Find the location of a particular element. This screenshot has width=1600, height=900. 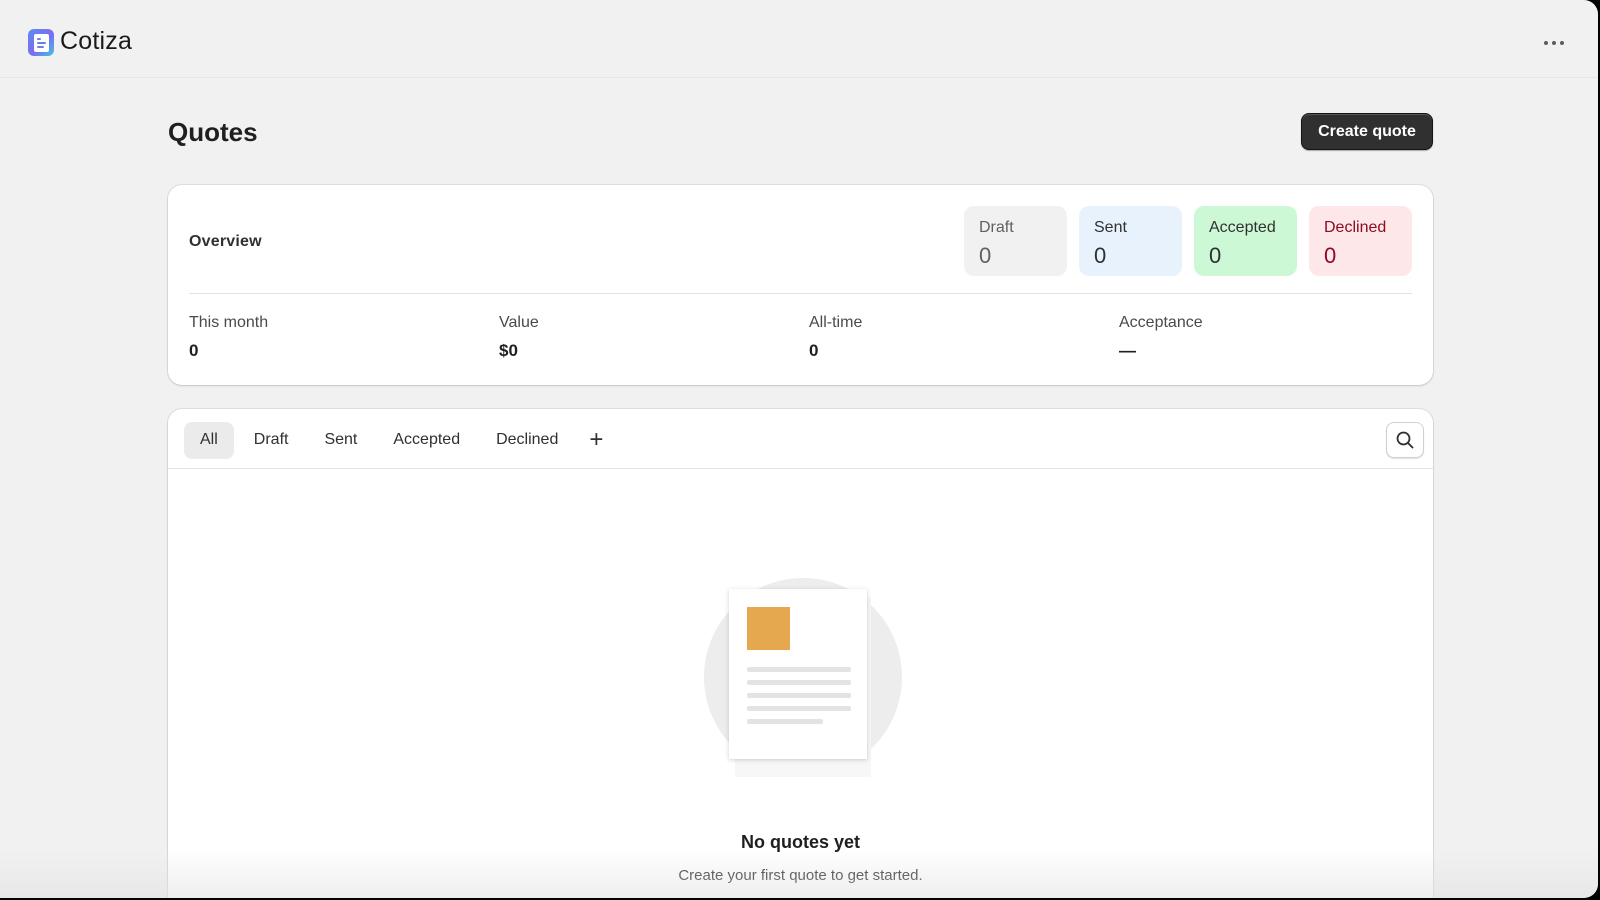

metric-all-time: All-time 0 is located at coordinates (835, 337).